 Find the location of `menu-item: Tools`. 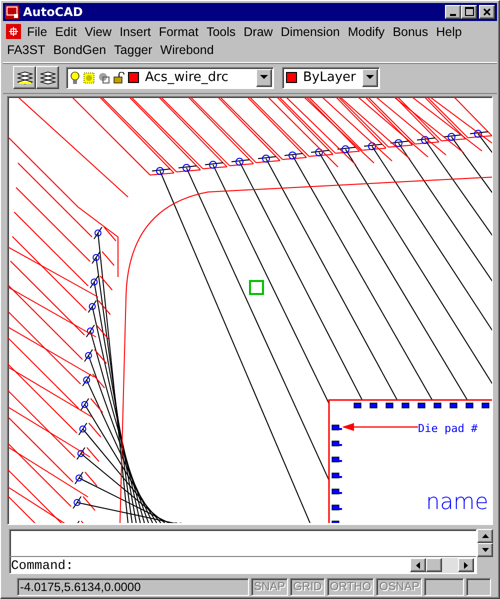

menu-item: Tools is located at coordinates (221, 31).